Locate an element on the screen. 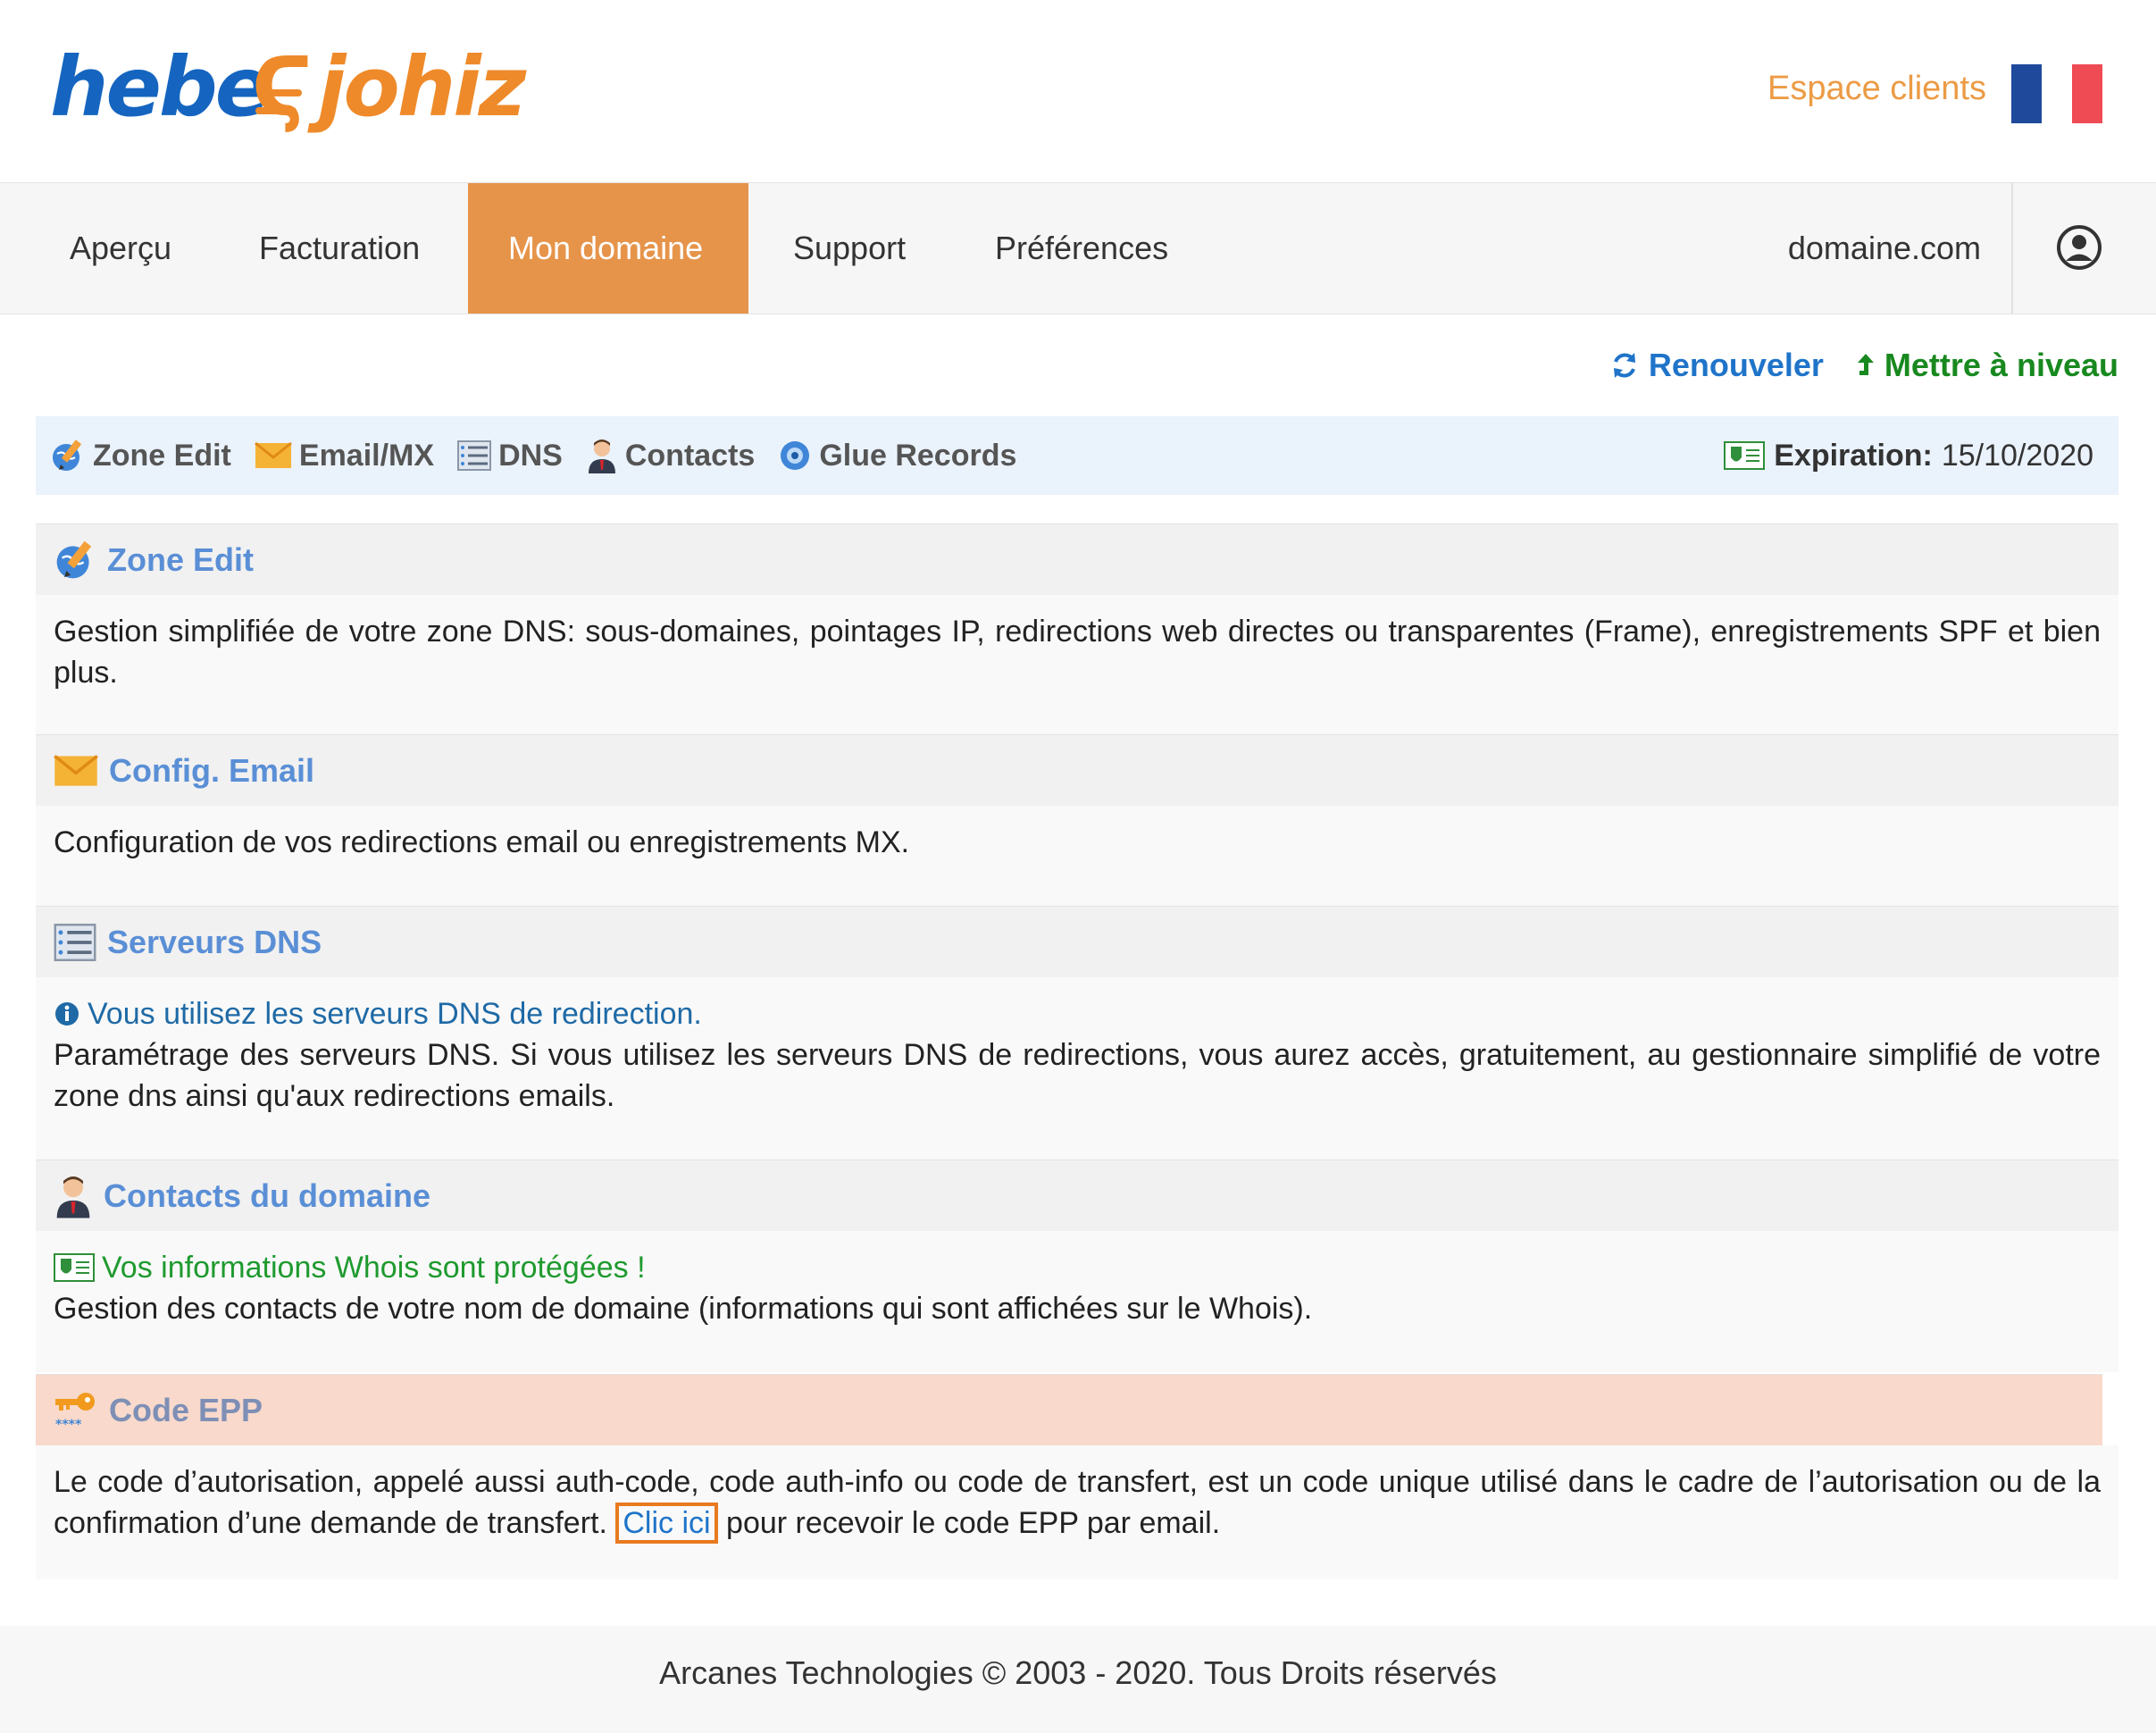 This screenshot has height=1733, width=2156. toolbar-dns: DNS is located at coordinates (510, 456).